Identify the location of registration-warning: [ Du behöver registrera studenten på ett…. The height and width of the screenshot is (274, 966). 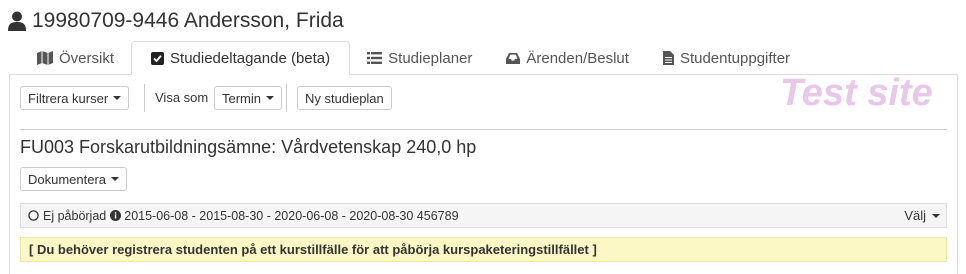
(483, 249).